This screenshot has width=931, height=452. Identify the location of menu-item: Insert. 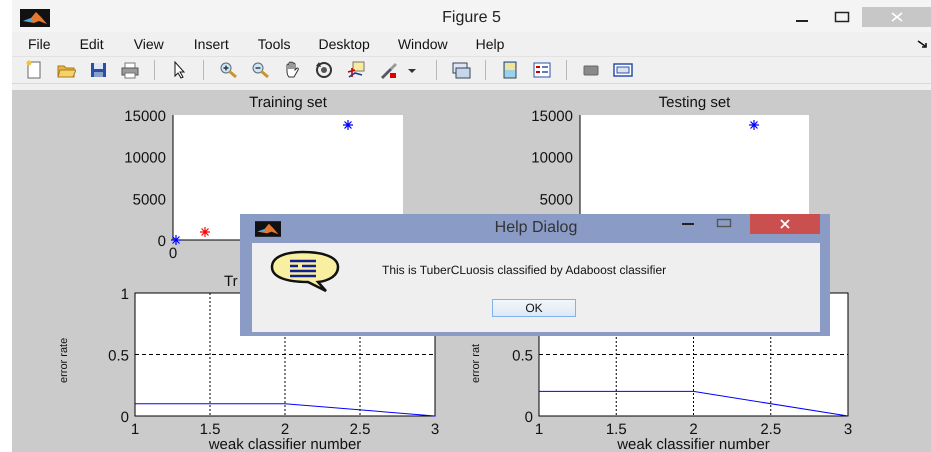
(211, 44).